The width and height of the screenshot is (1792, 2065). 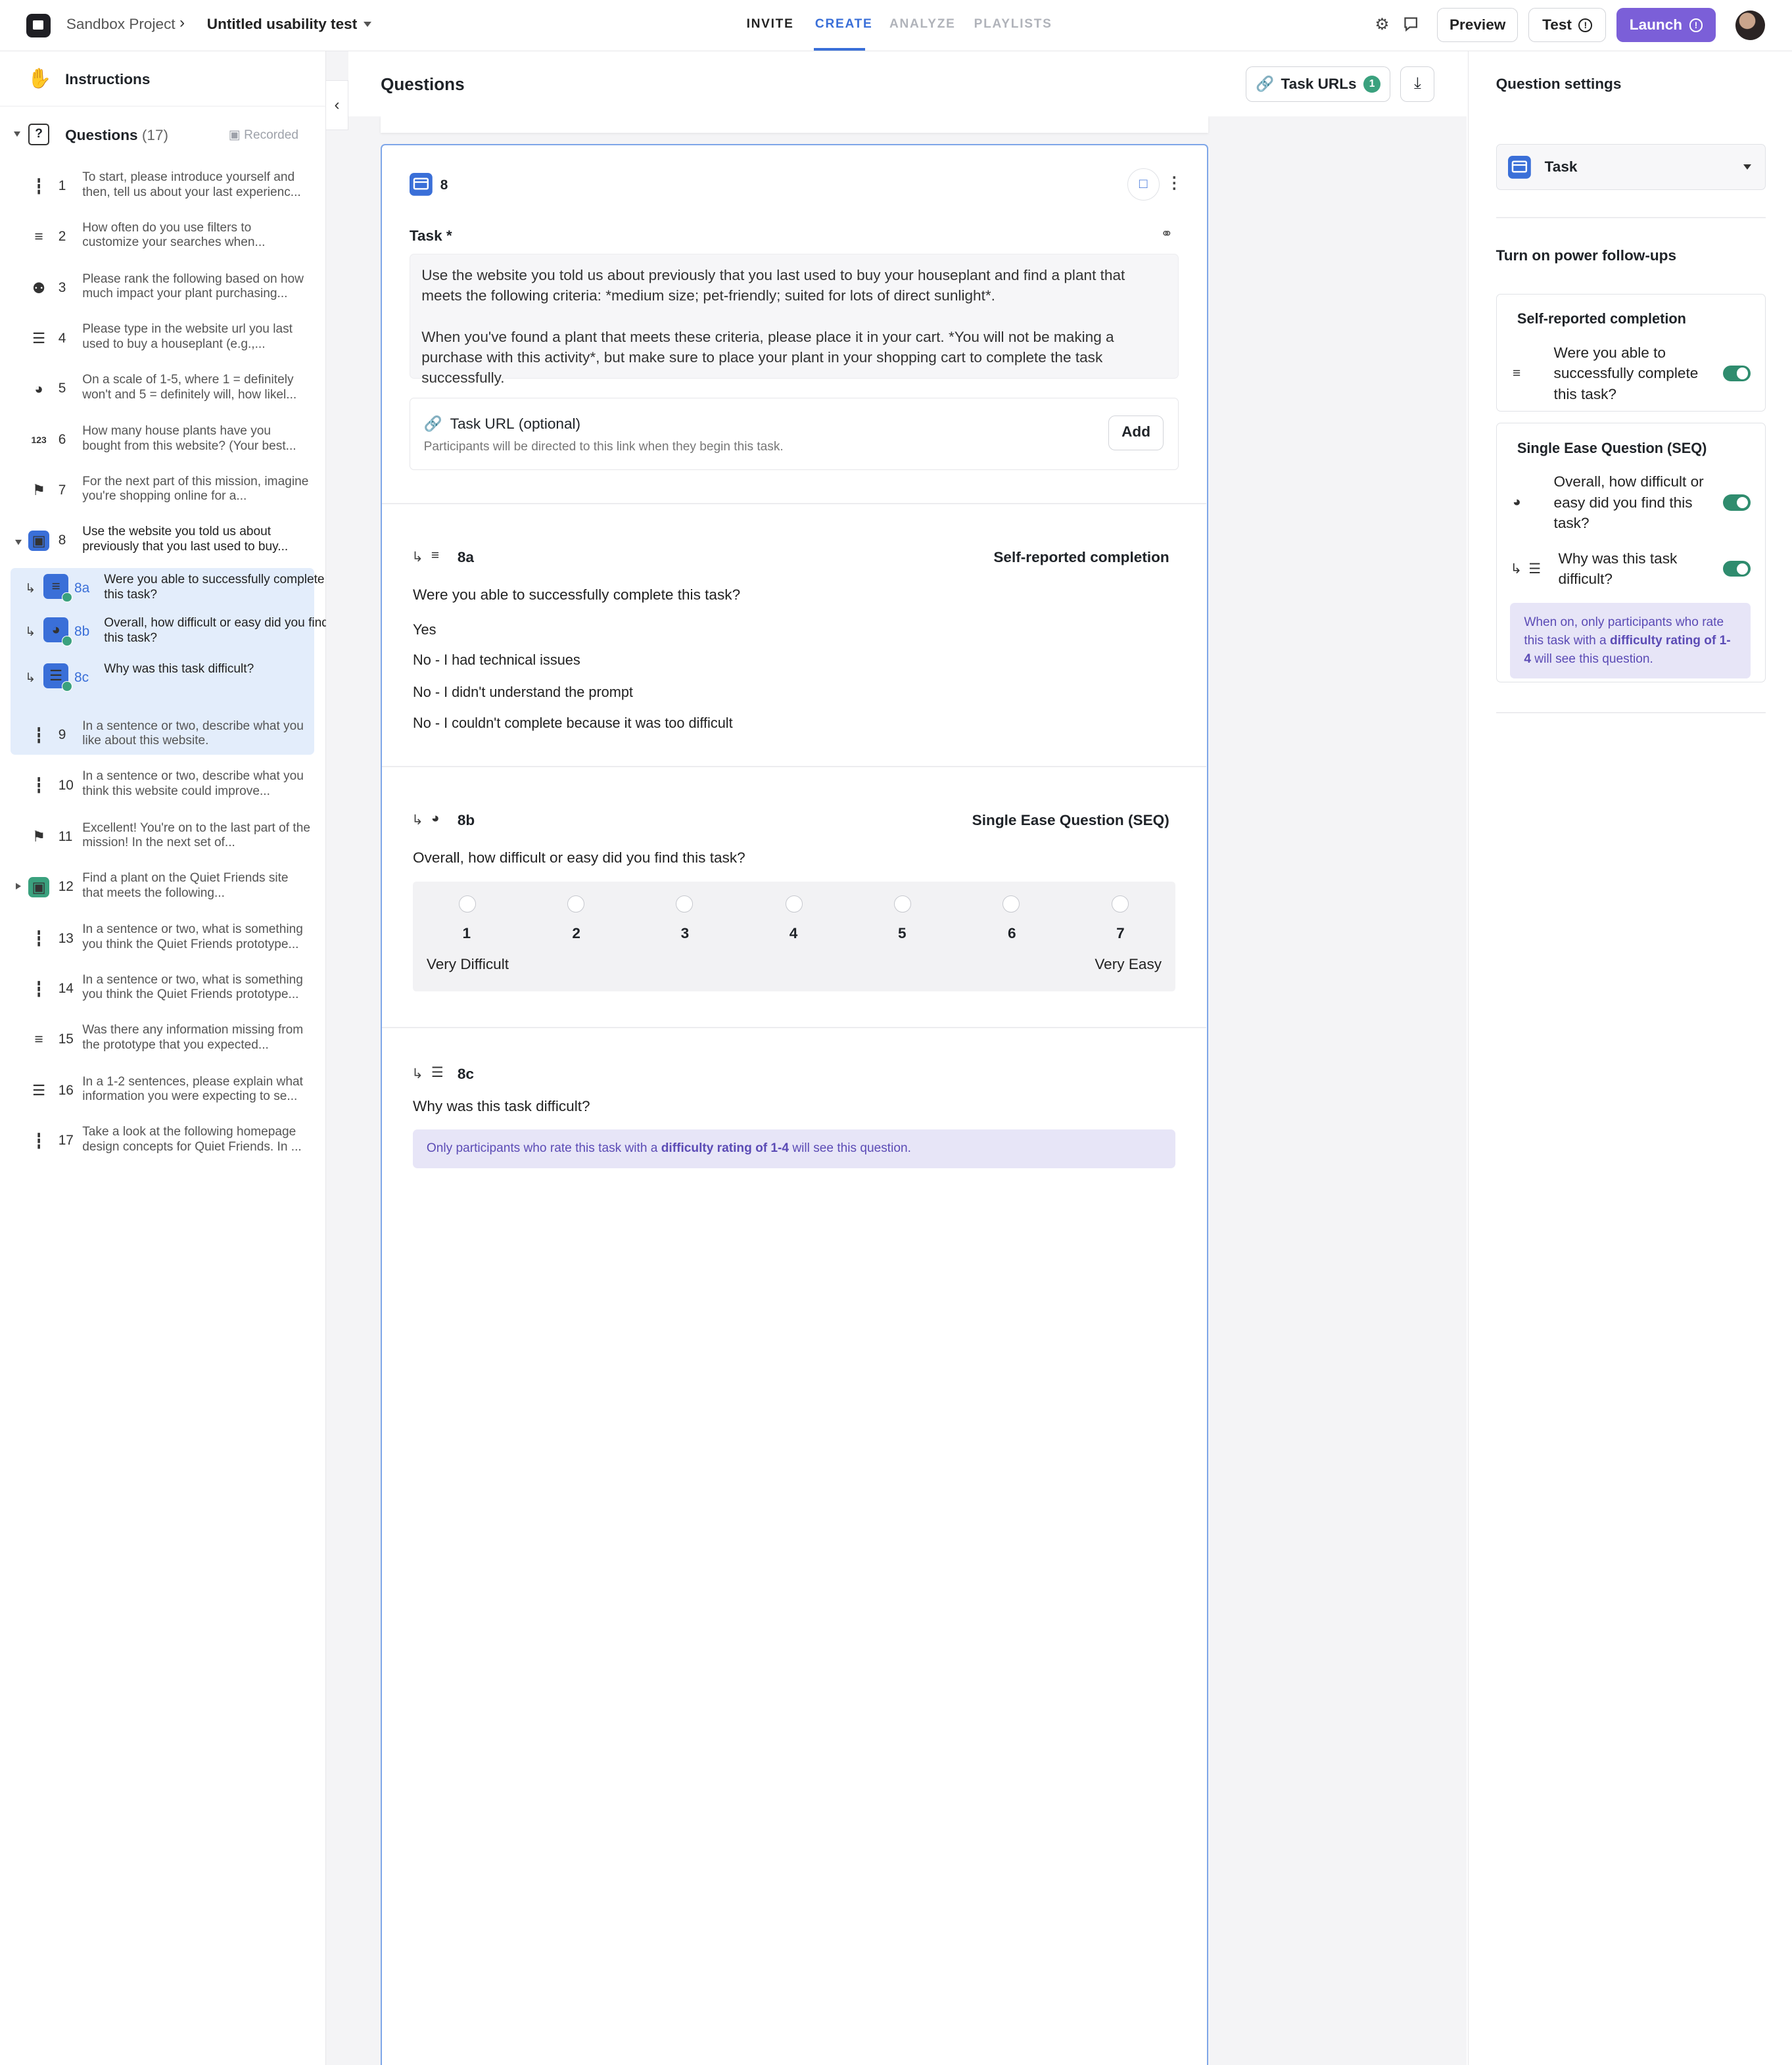 I want to click on link-icon: 🔗, so click(x=432, y=423).